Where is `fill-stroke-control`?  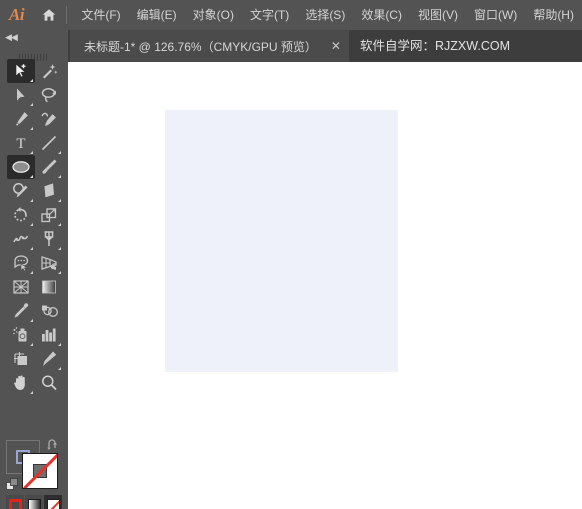 fill-stroke-control is located at coordinates (35, 464).